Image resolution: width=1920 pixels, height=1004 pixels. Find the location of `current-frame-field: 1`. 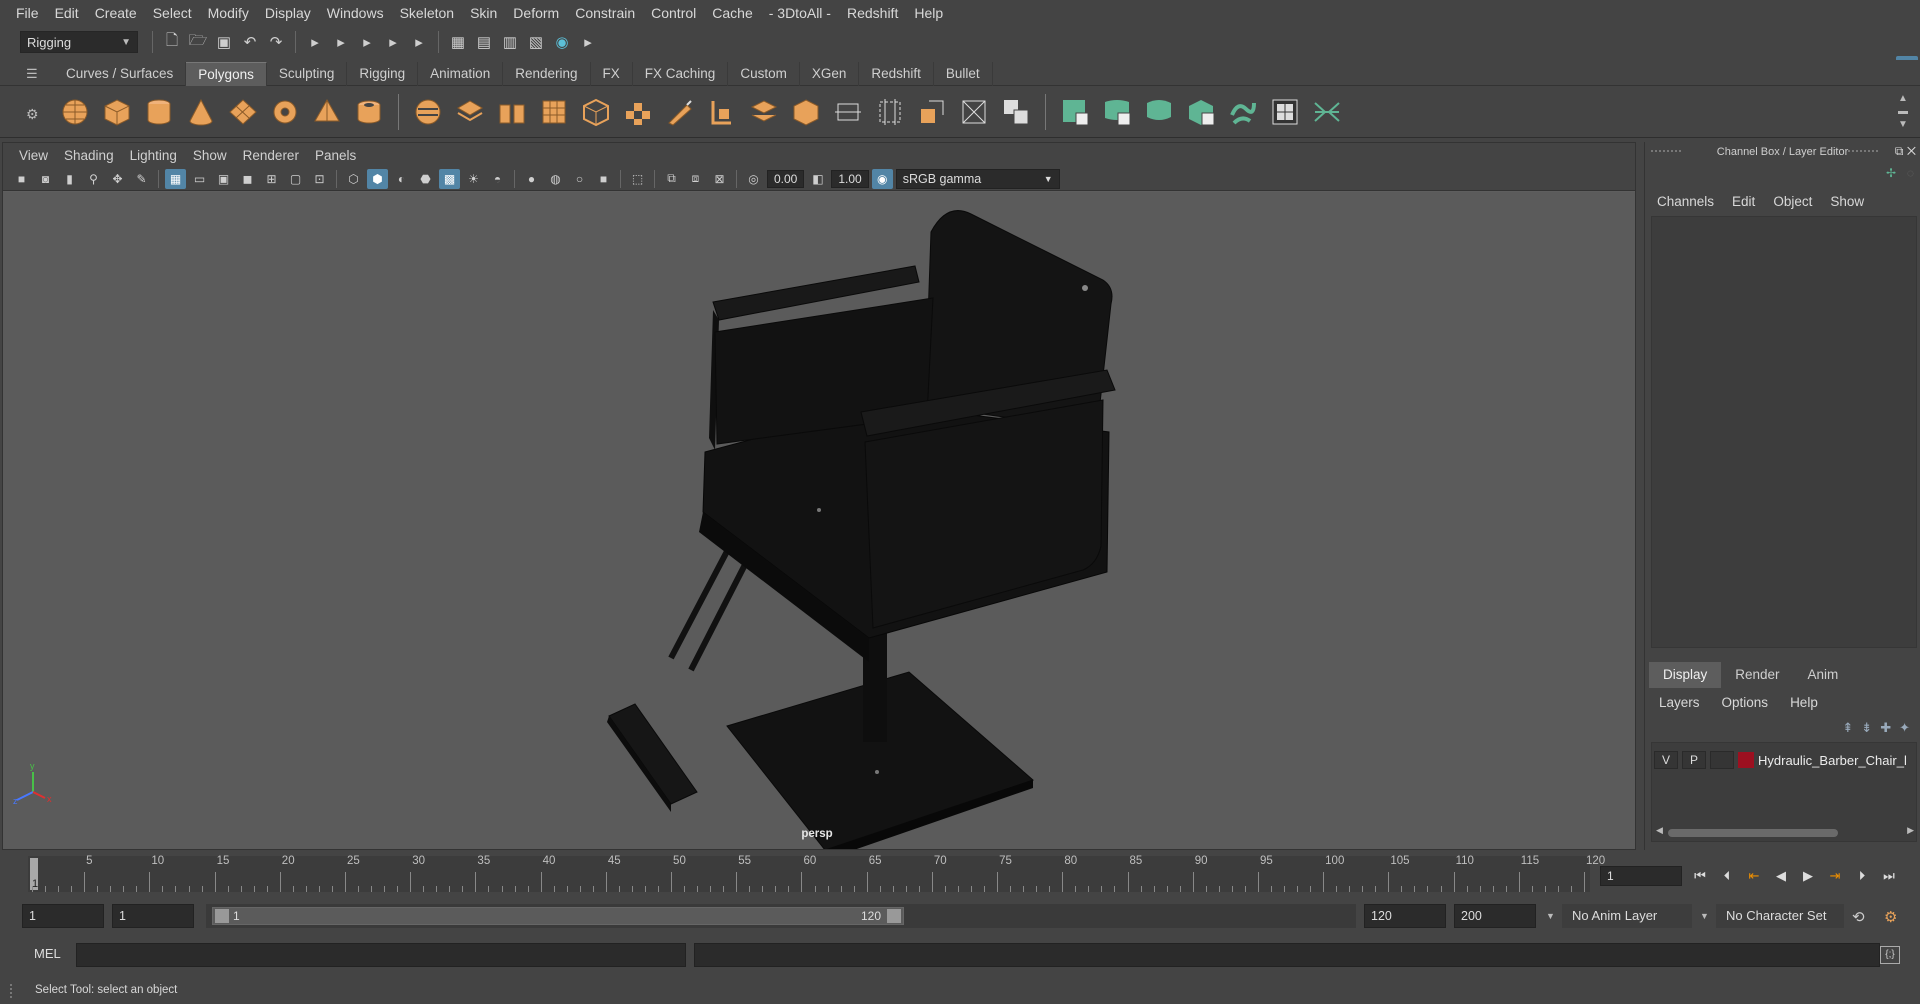

current-frame-field: 1 is located at coordinates (1641, 876).